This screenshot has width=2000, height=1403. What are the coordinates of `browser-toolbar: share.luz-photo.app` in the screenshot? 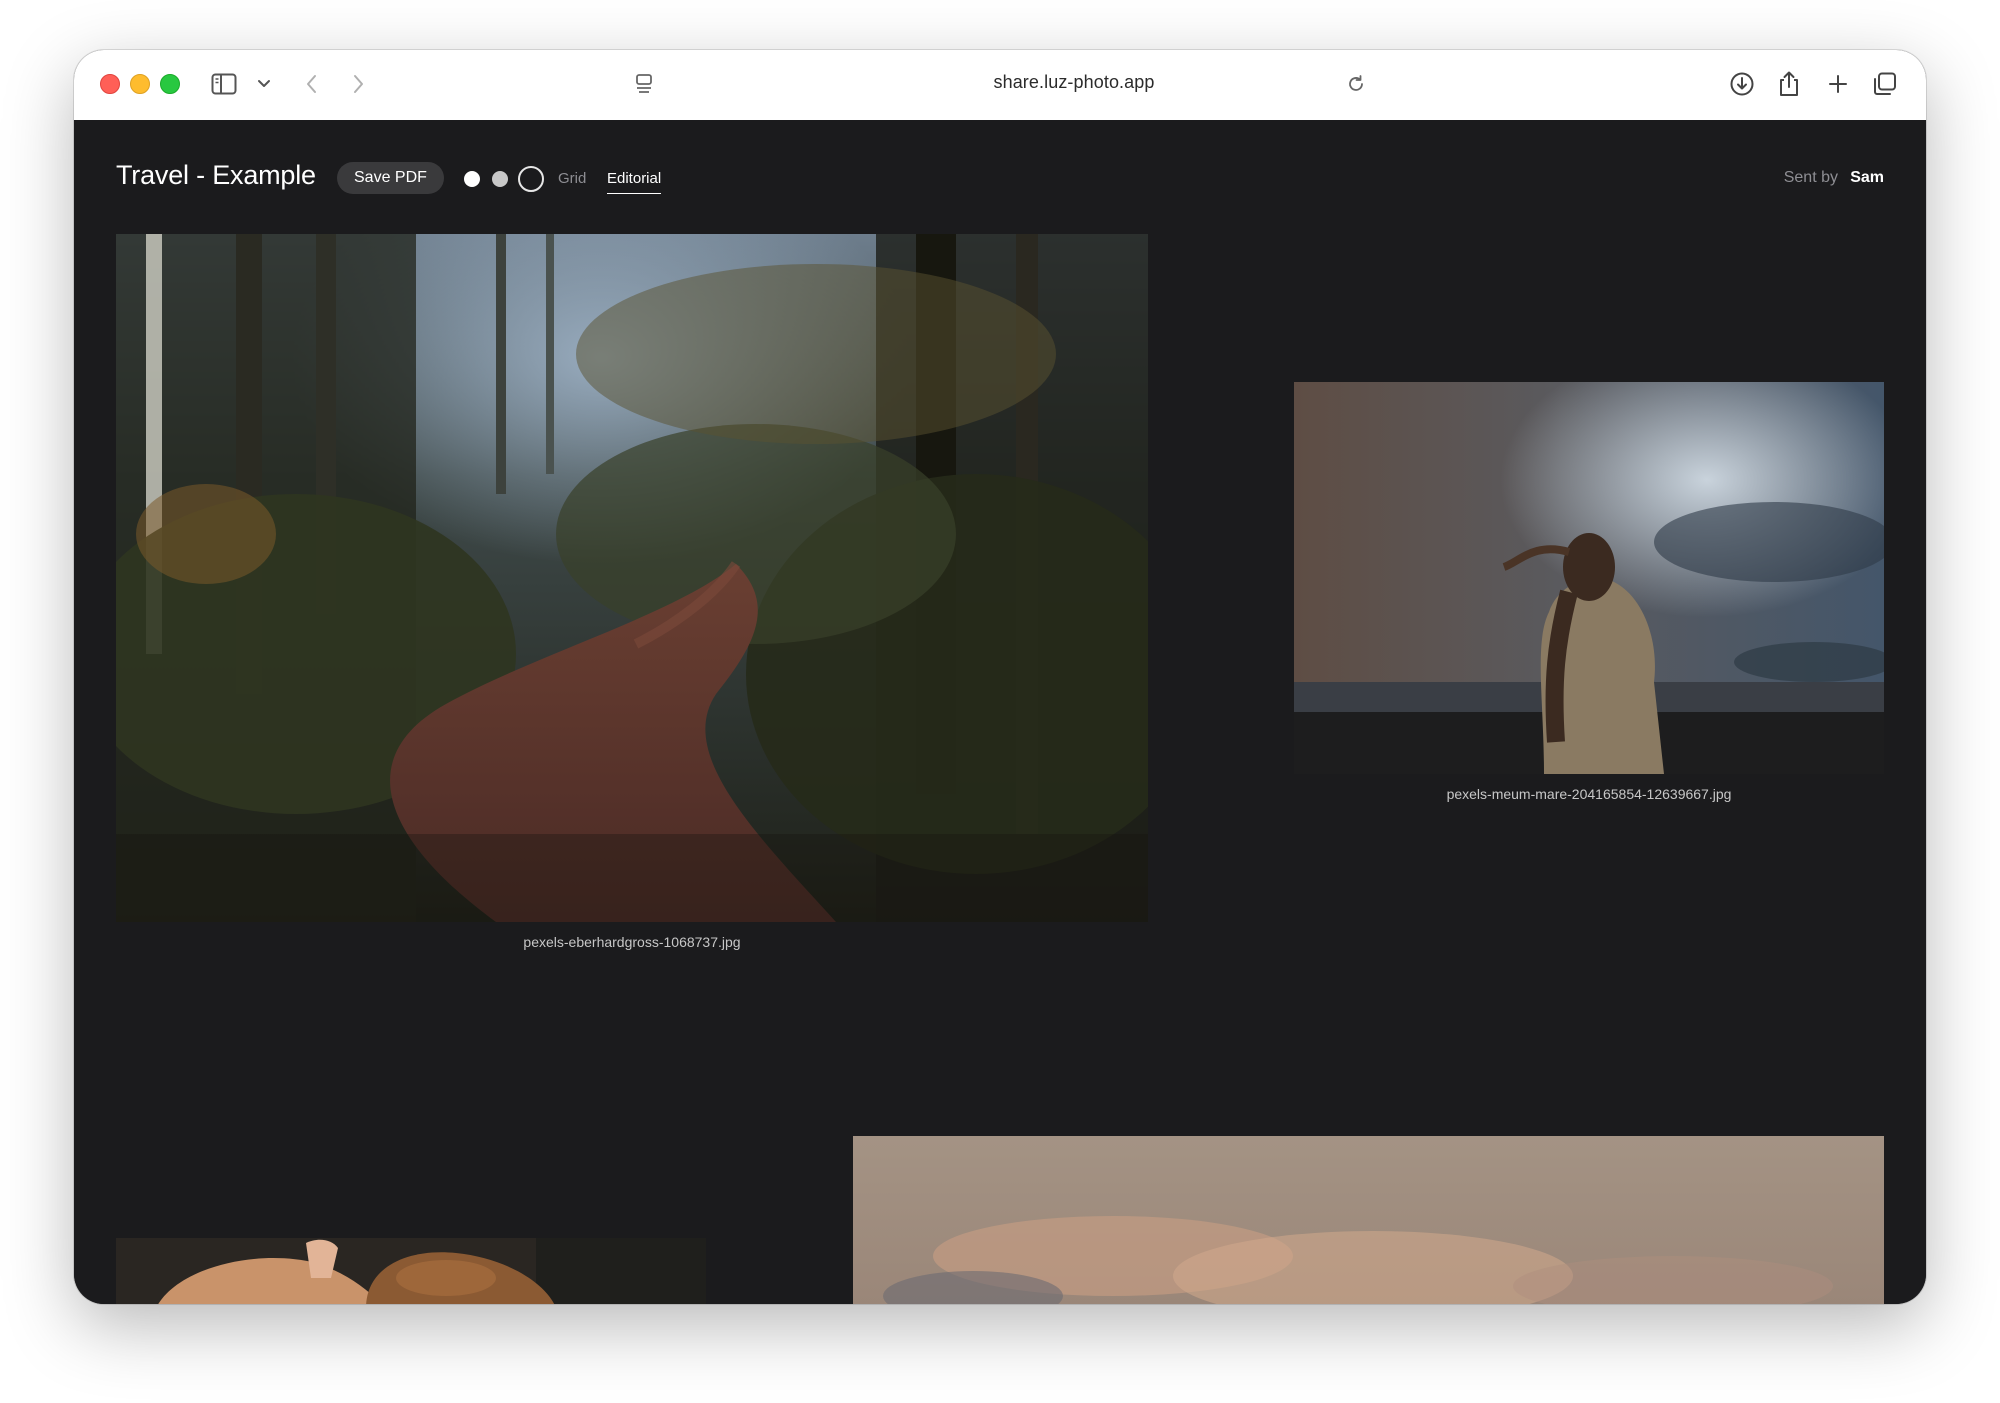 It's located at (1000, 85).